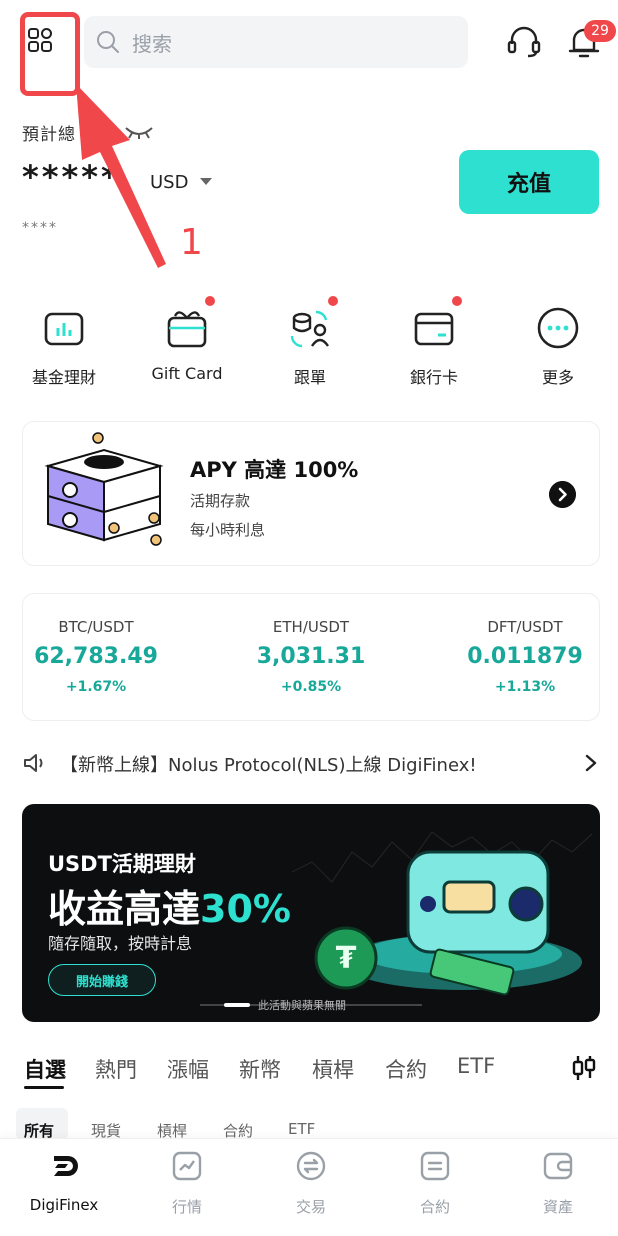  I want to click on apy-subtitle: 每小時利息, so click(228, 530).